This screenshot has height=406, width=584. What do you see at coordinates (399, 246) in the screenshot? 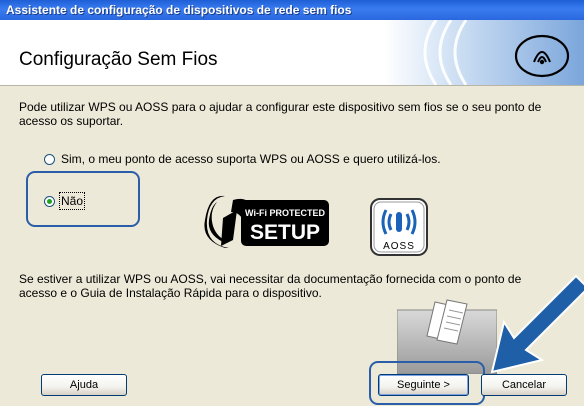
I see `aoss-logo-text: AOSS` at bounding box center [399, 246].